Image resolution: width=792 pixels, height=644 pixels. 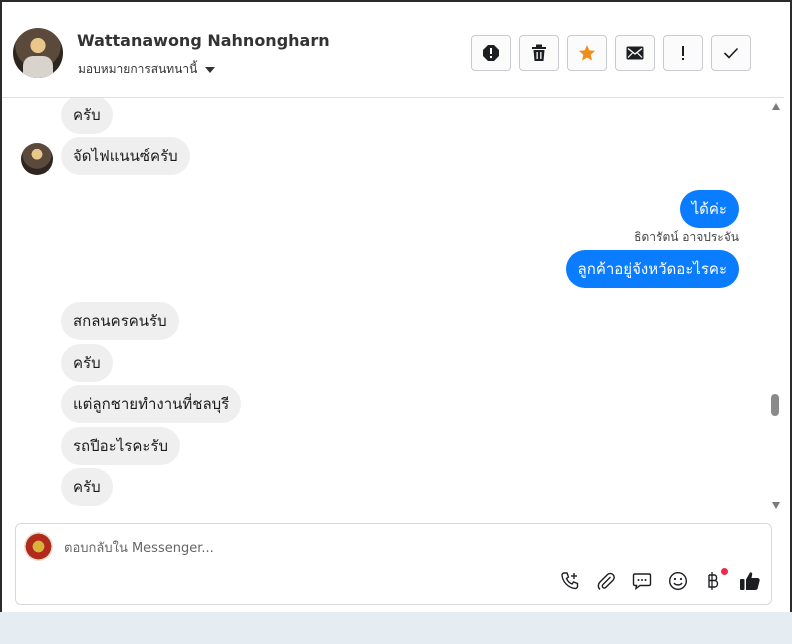 I want to click on page-avatar, so click(x=38, y=546).